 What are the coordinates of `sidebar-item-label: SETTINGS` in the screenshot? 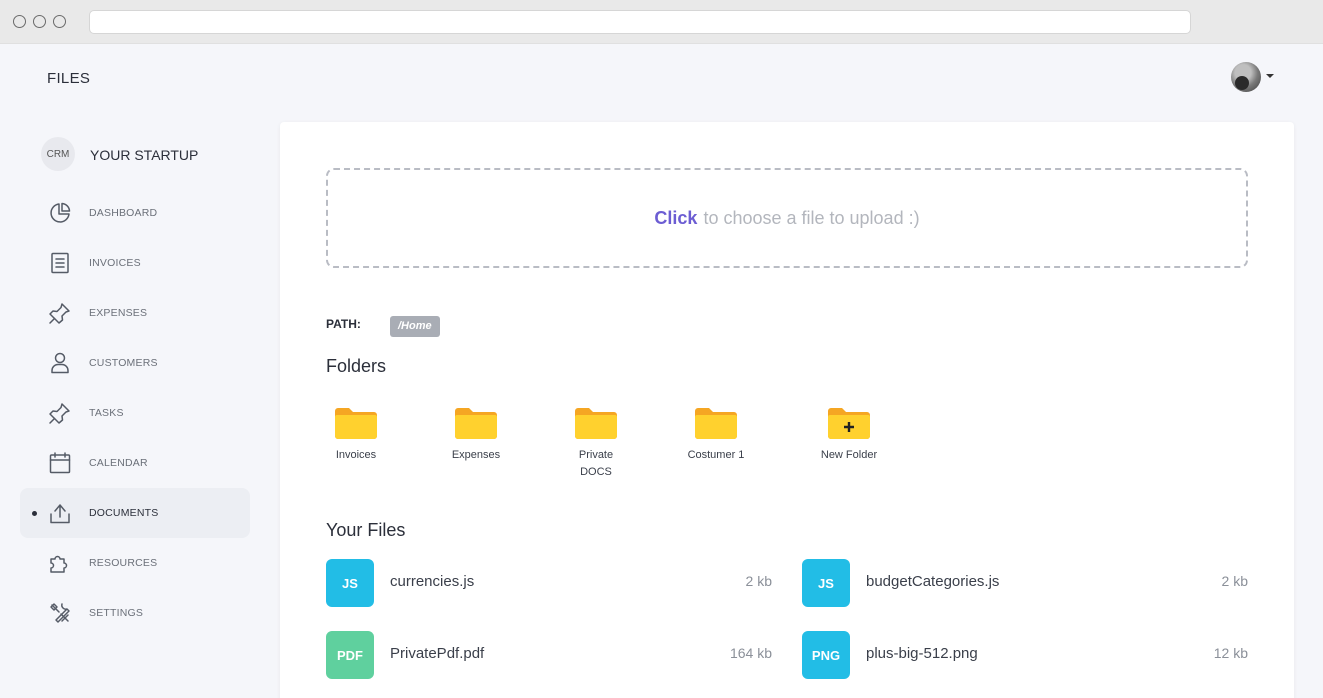 It's located at (116, 613).